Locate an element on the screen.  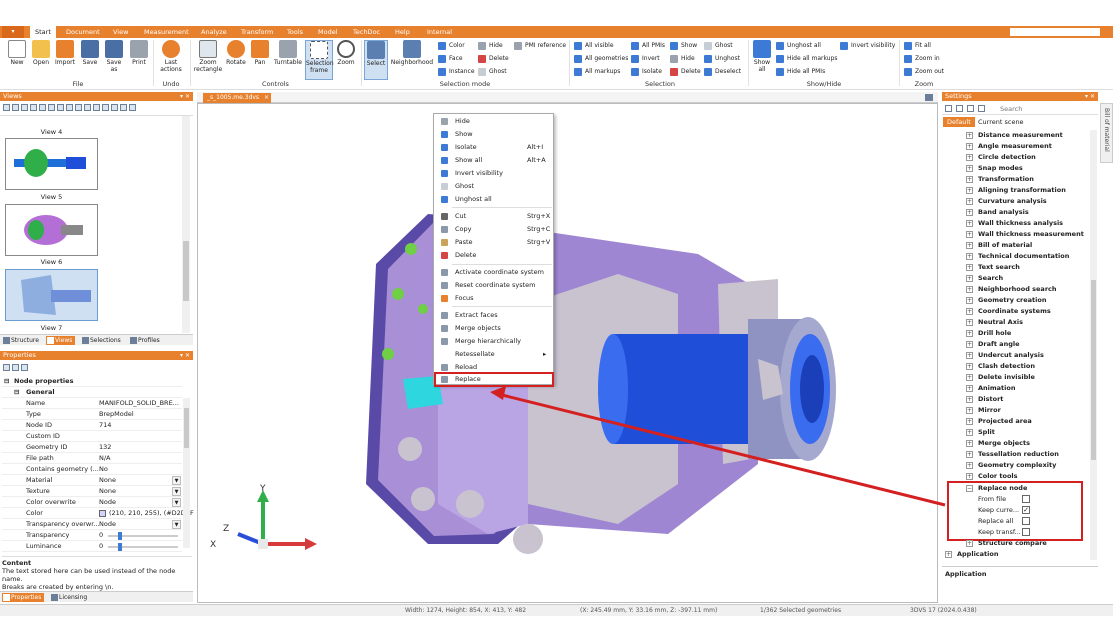
settings-scrollbar is located at coordinates (1093, 345).